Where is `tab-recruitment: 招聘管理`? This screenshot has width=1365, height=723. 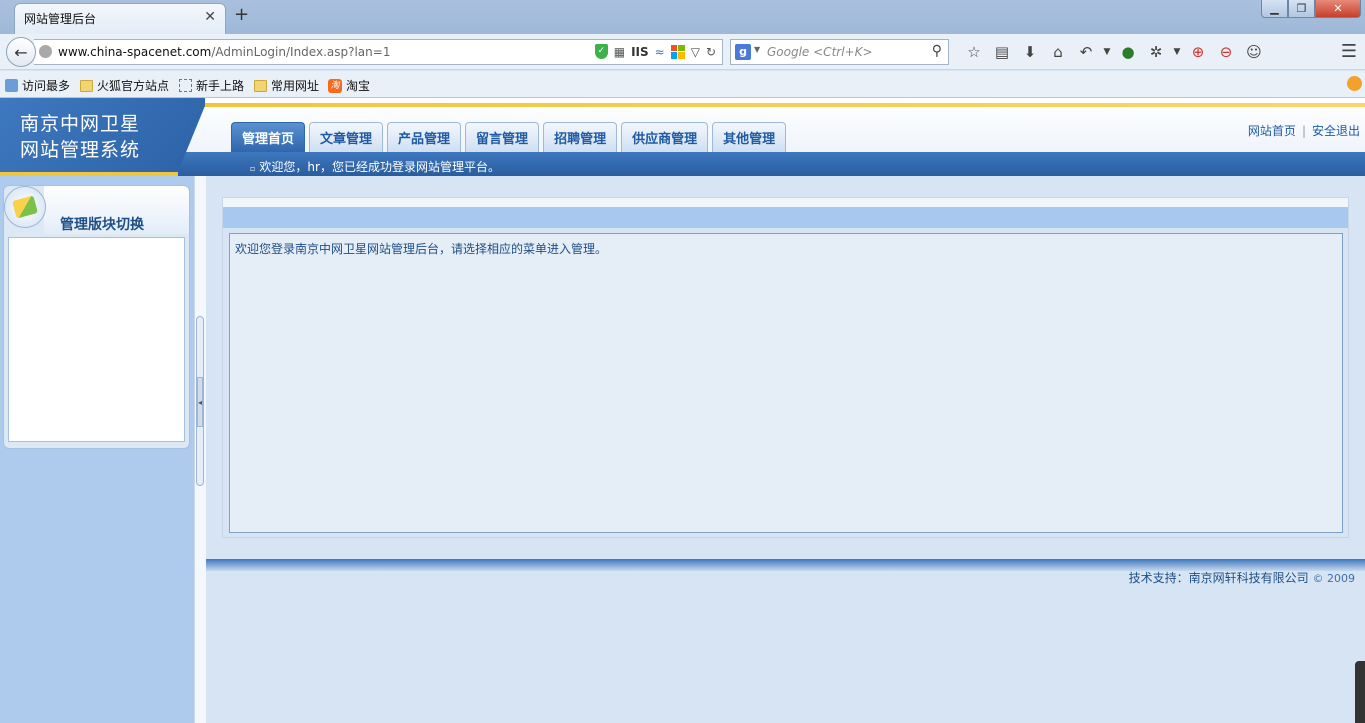 tab-recruitment: 招聘管理 is located at coordinates (580, 137).